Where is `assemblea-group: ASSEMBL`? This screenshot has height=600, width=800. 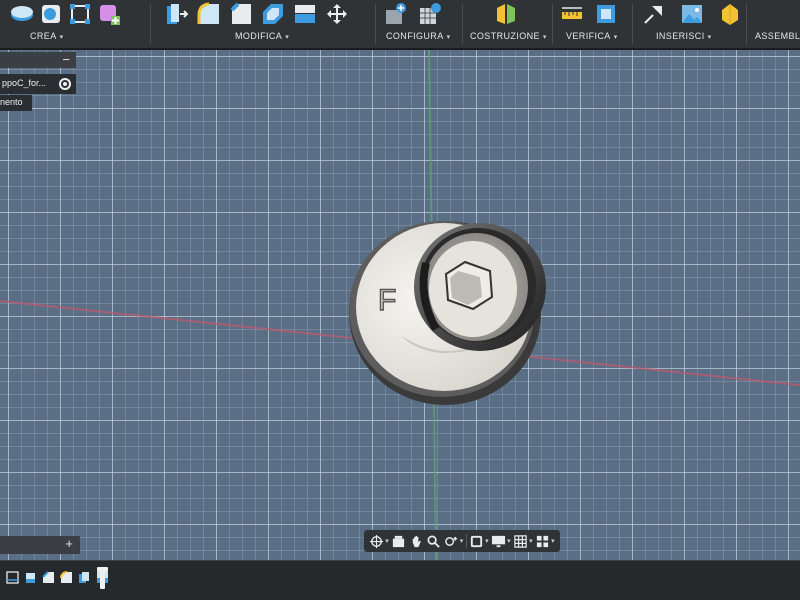 assemblea-group: ASSEMBL is located at coordinates (776, 24).